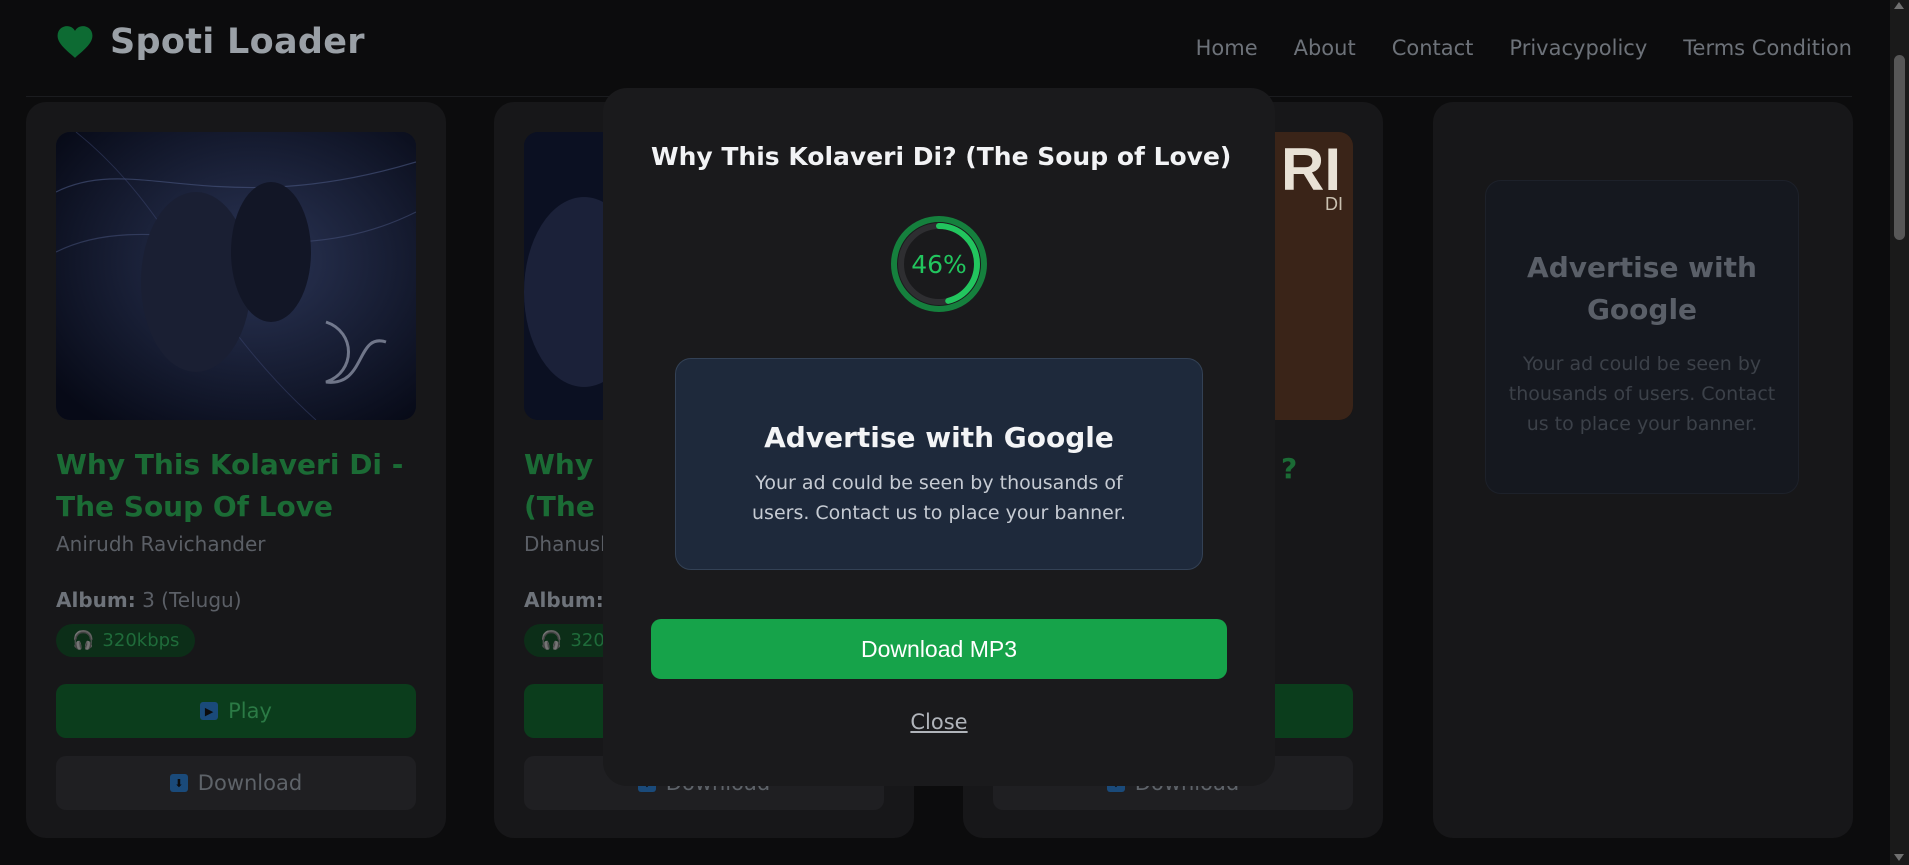  What do you see at coordinates (1899, 5) in the screenshot?
I see `scroll-up-icon` at bounding box center [1899, 5].